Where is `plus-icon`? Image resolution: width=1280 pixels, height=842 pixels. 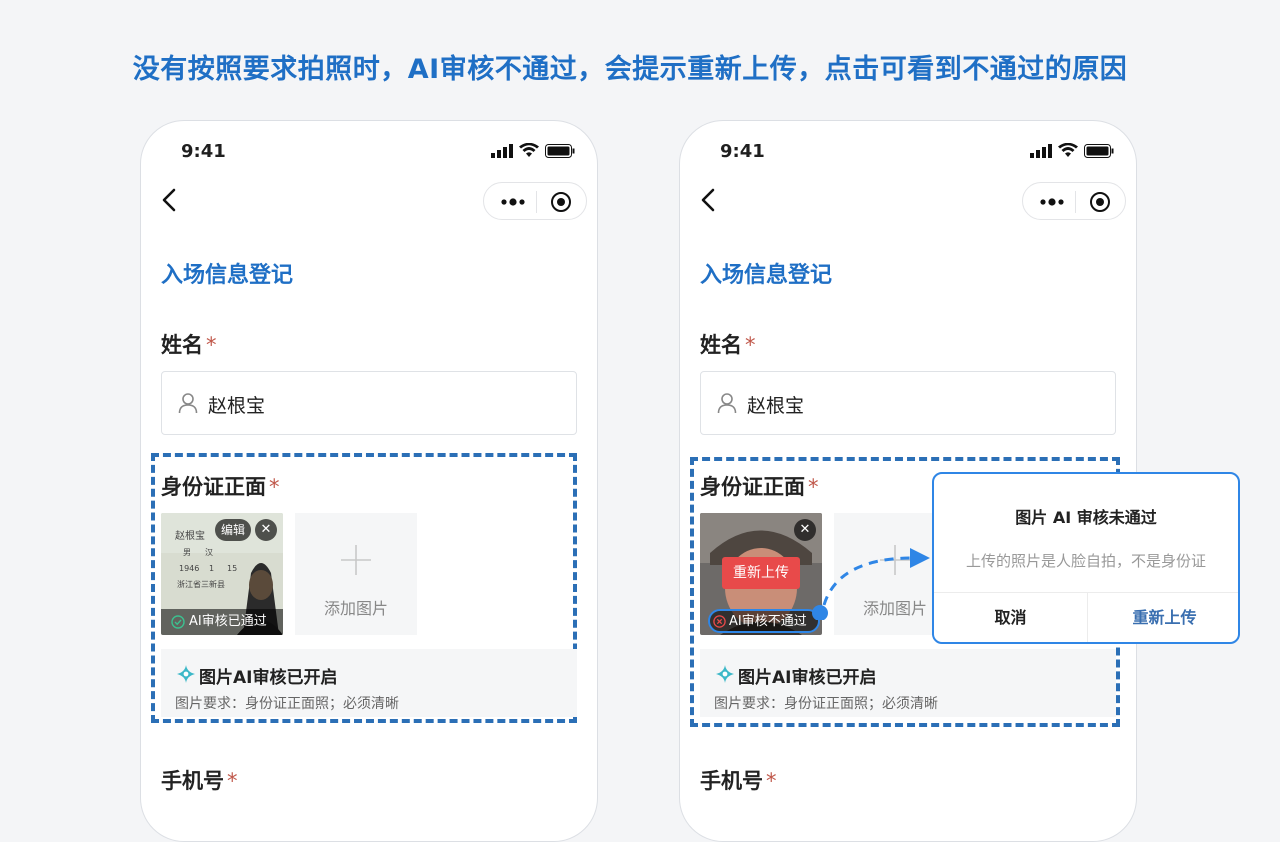 plus-icon is located at coordinates (356, 560).